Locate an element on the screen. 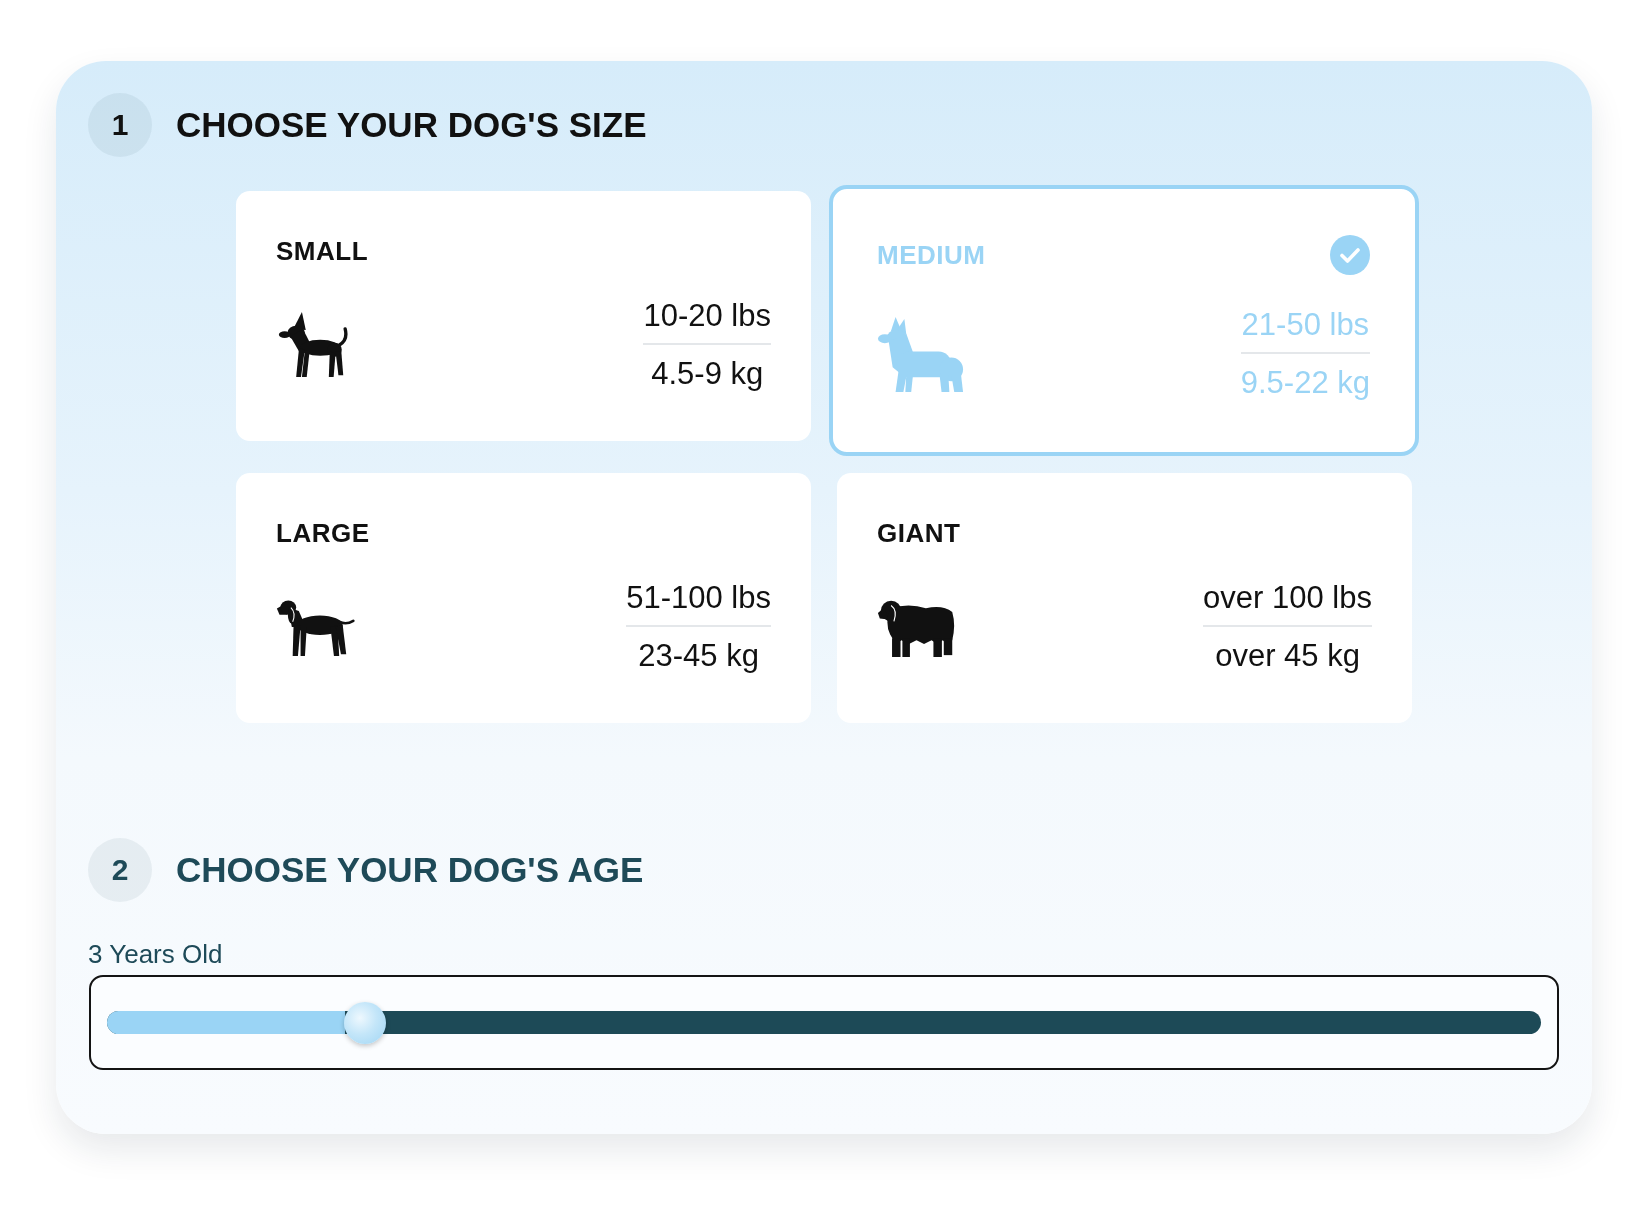 This screenshot has width=1646, height=1212. size-card: GIANT over 100 lbs over 45 kg is located at coordinates (1124, 598).